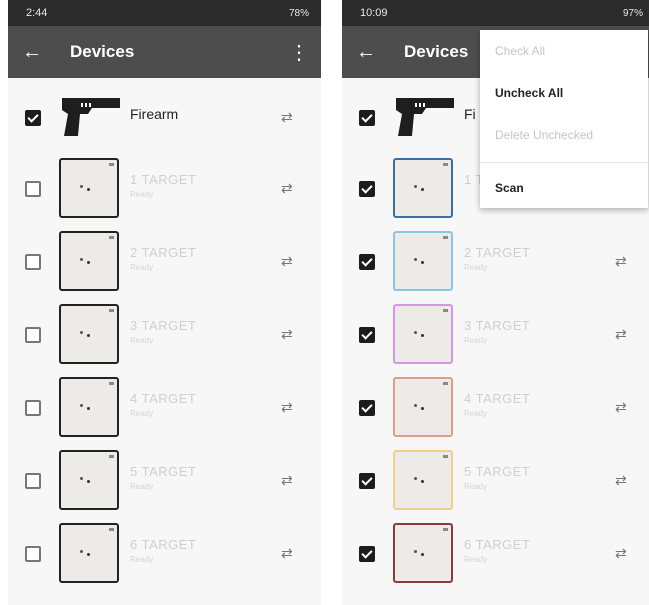  Describe the element at coordinates (564, 135) in the screenshot. I see `menu-item-delete-unchecked: Delete Unchecked` at that location.